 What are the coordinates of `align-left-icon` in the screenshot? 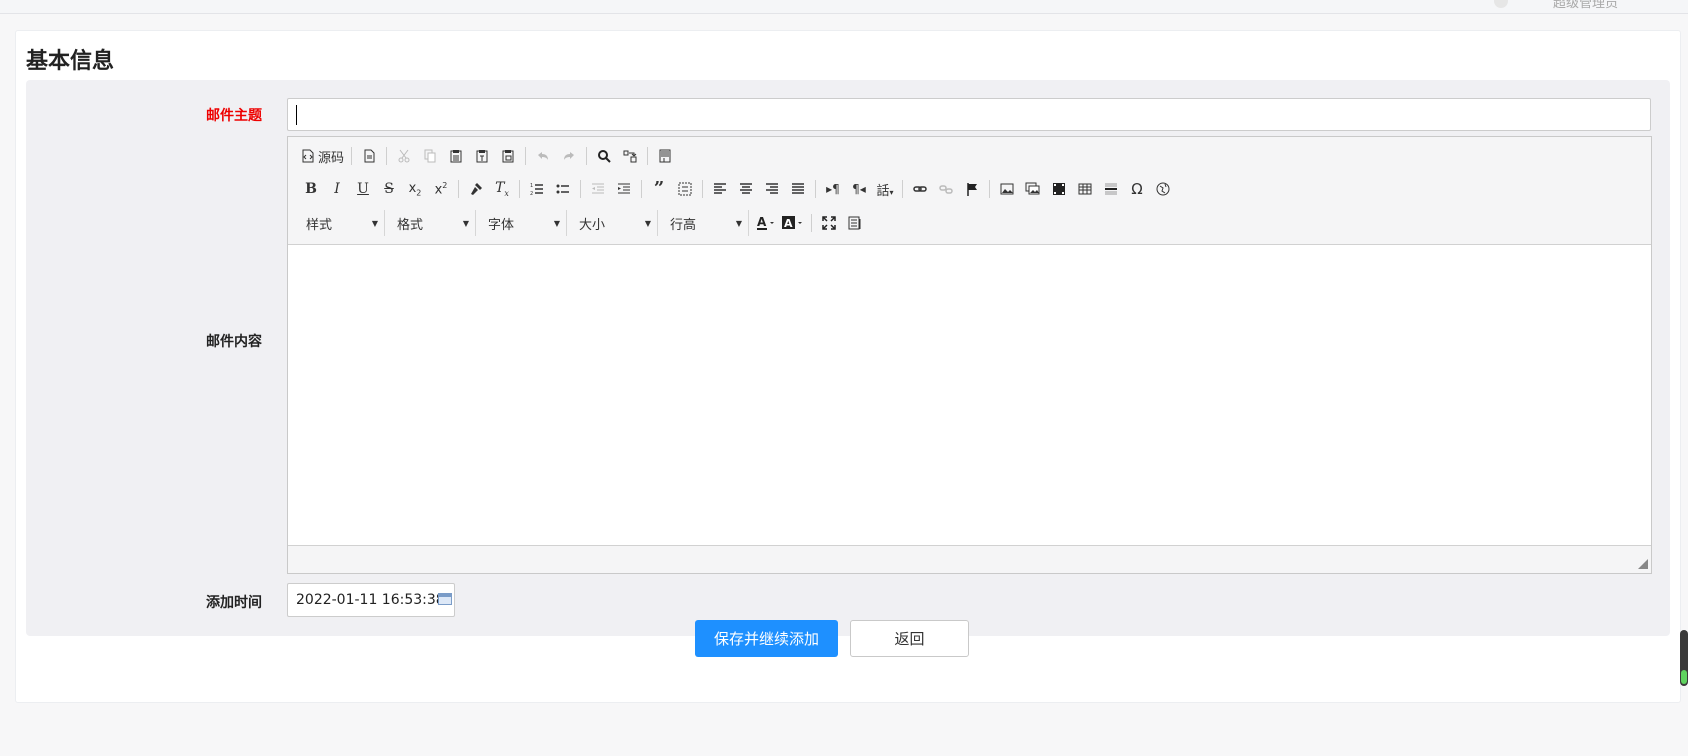 It's located at (720, 188).